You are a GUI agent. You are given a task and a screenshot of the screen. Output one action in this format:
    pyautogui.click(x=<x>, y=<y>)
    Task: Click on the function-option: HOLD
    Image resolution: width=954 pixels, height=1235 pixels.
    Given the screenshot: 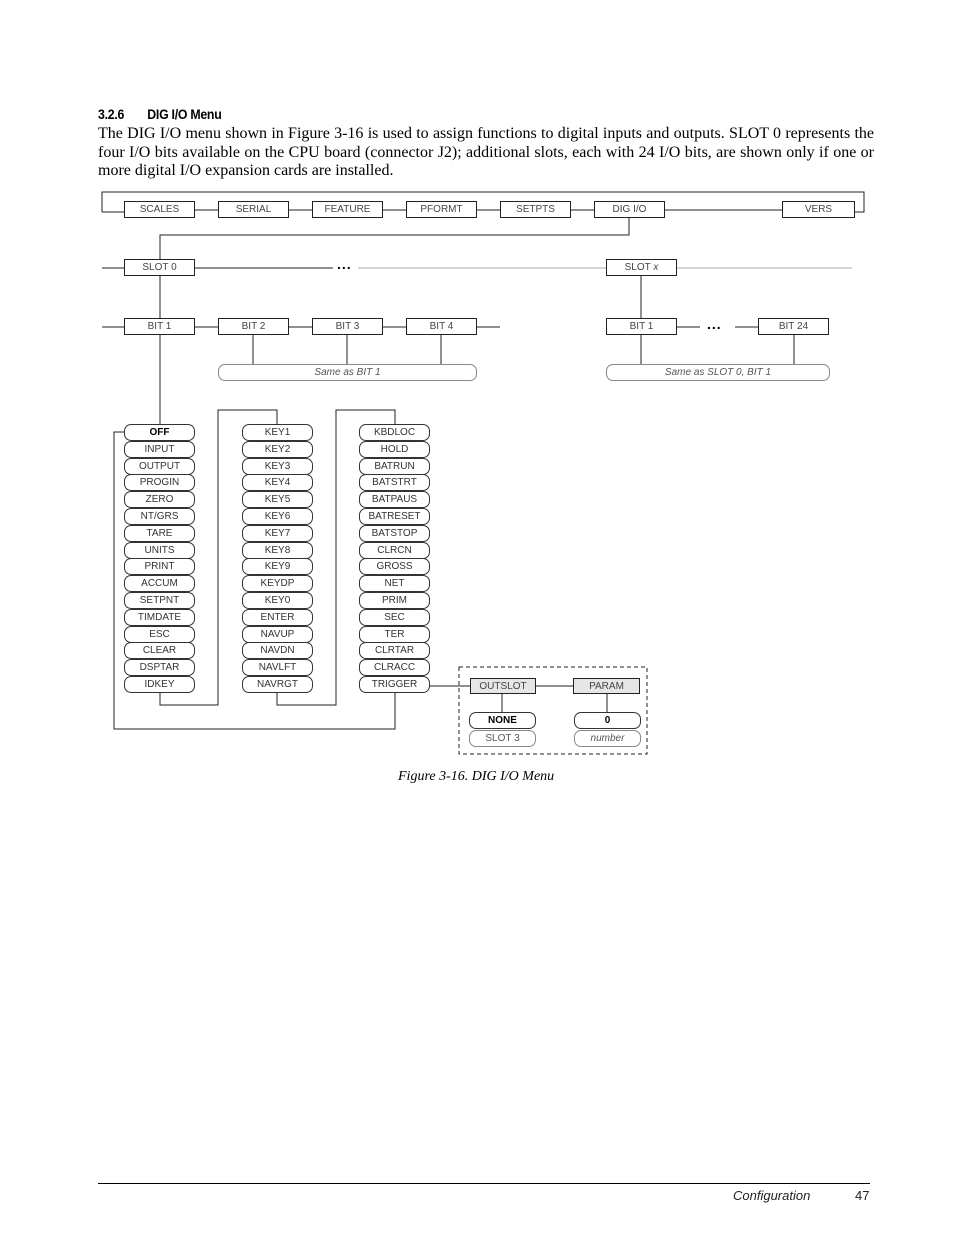 What is the action you would take?
    pyautogui.click(x=394, y=449)
    